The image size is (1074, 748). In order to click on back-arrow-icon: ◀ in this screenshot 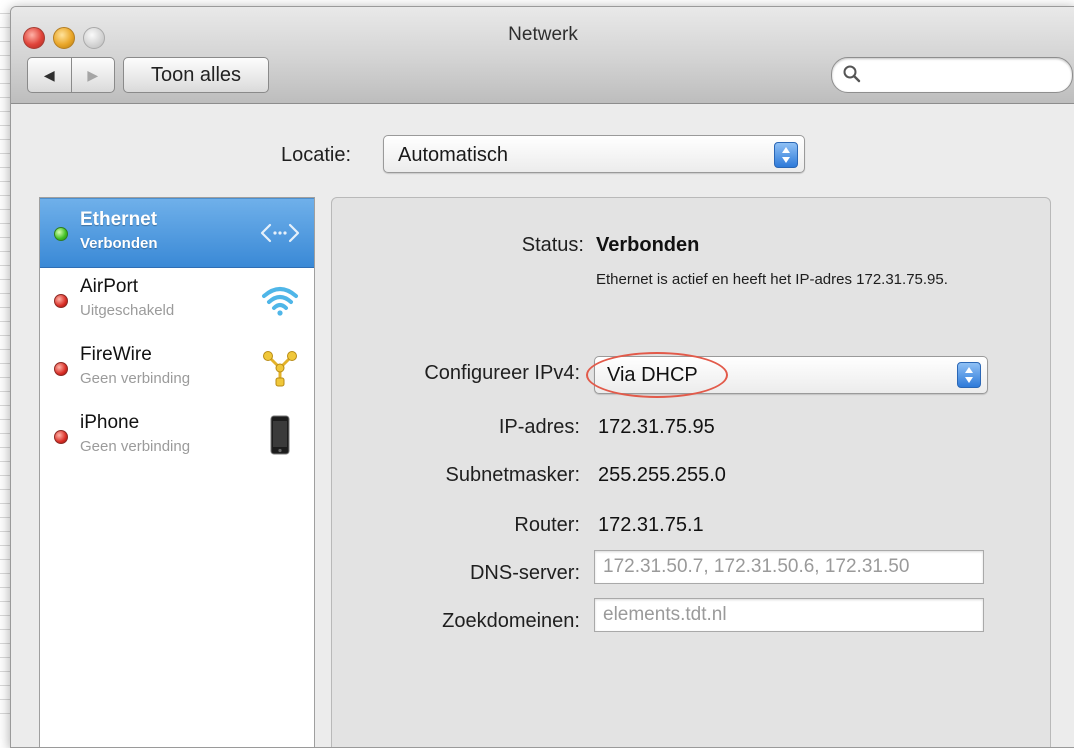, I will do `click(49, 74)`.